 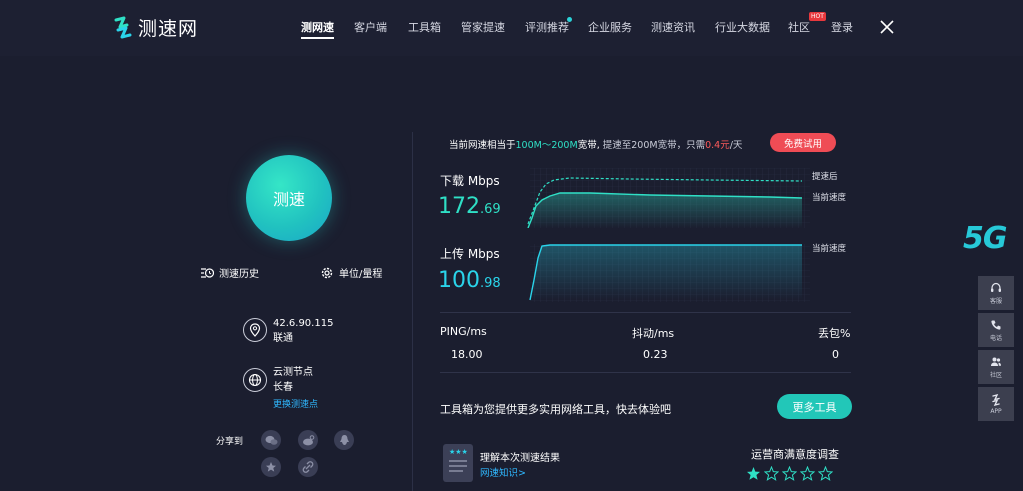 What do you see at coordinates (308, 467) in the screenshot?
I see `link-share-icon` at bounding box center [308, 467].